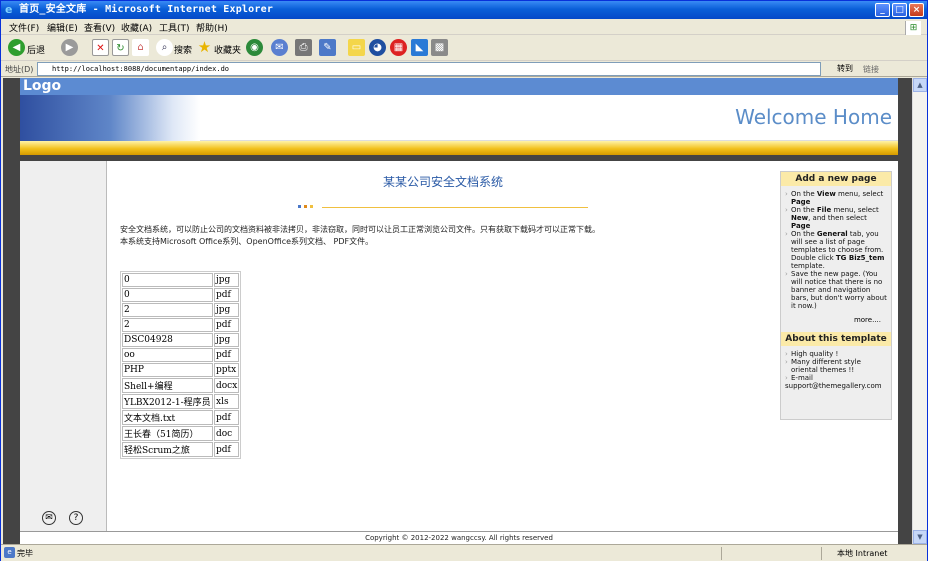 This screenshot has height=561, width=928. I want to click on windows-flag-icon: ⊞, so click(913, 28).